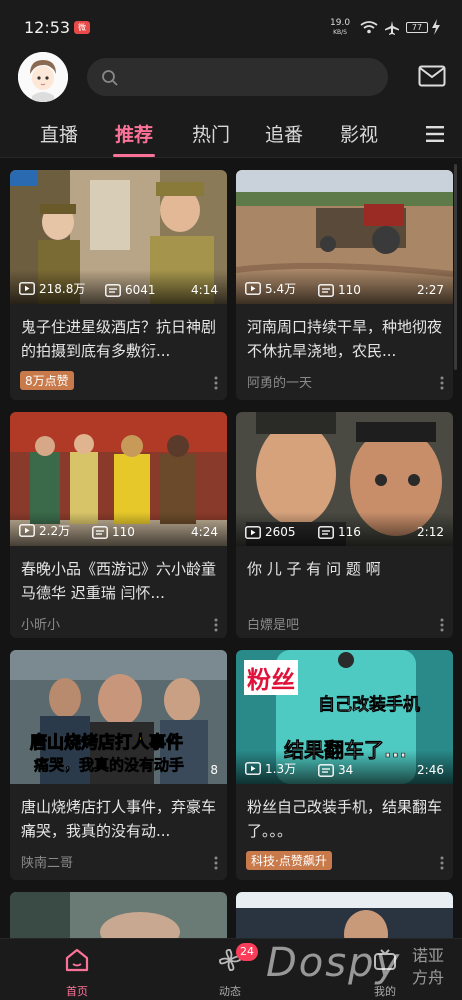  What do you see at coordinates (270, 532) in the screenshot?
I see `view-count: 2605` at bounding box center [270, 532].